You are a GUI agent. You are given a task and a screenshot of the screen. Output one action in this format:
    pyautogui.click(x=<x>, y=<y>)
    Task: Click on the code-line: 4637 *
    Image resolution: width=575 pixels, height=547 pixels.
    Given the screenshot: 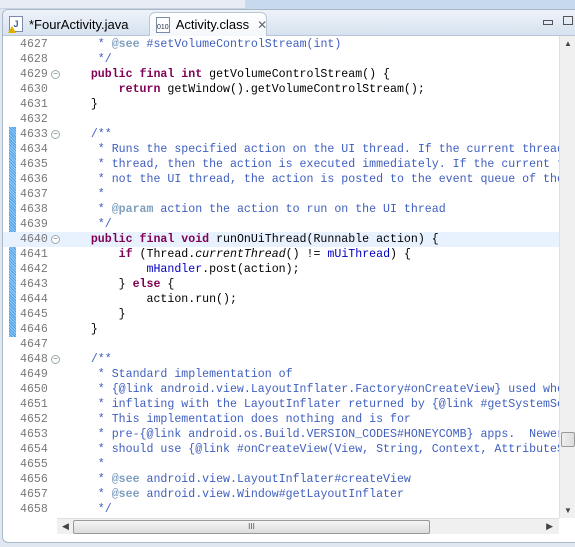 What is the action you would take?
    pyautogui.click(x=281, y=194)
    